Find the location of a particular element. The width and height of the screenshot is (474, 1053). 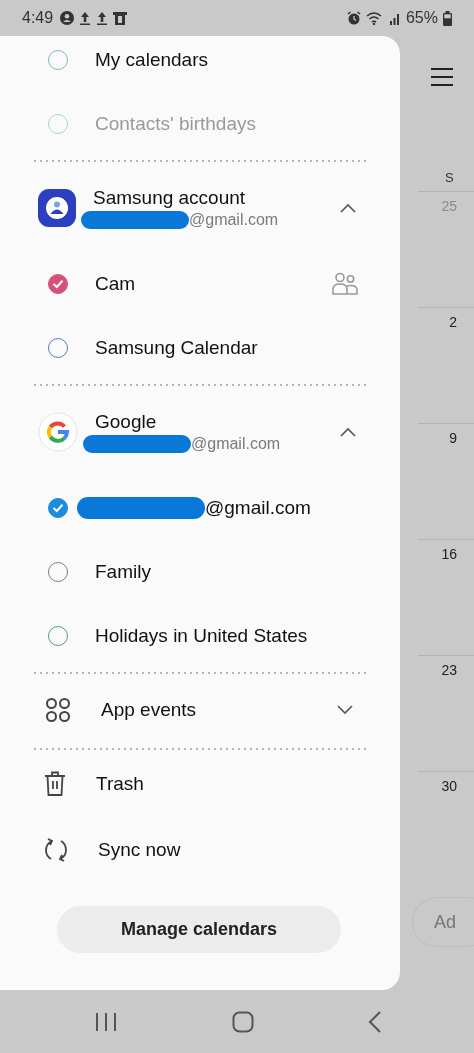

date-number: 2 is located at coordinates (453, 322).